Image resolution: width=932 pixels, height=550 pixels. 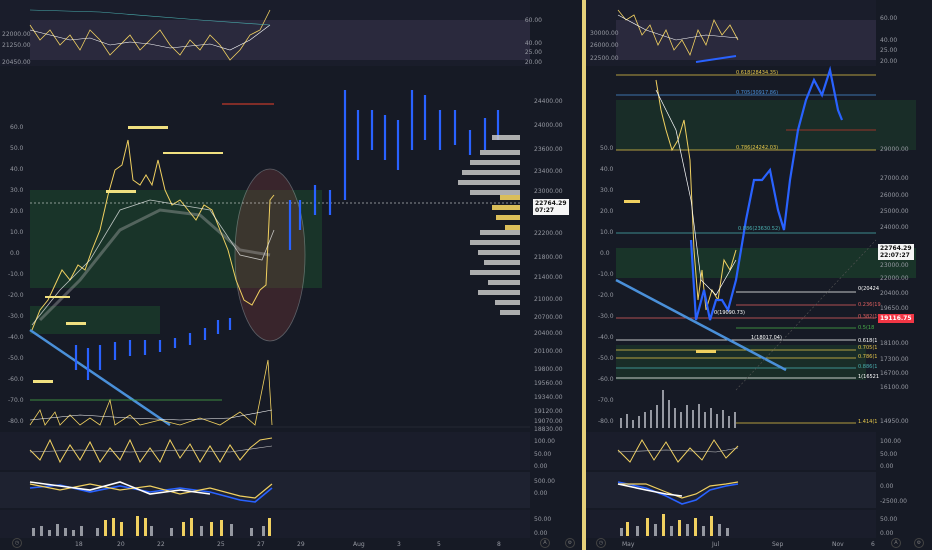 I want to click on price-label: 22000.00, so click(x=894, y=278).